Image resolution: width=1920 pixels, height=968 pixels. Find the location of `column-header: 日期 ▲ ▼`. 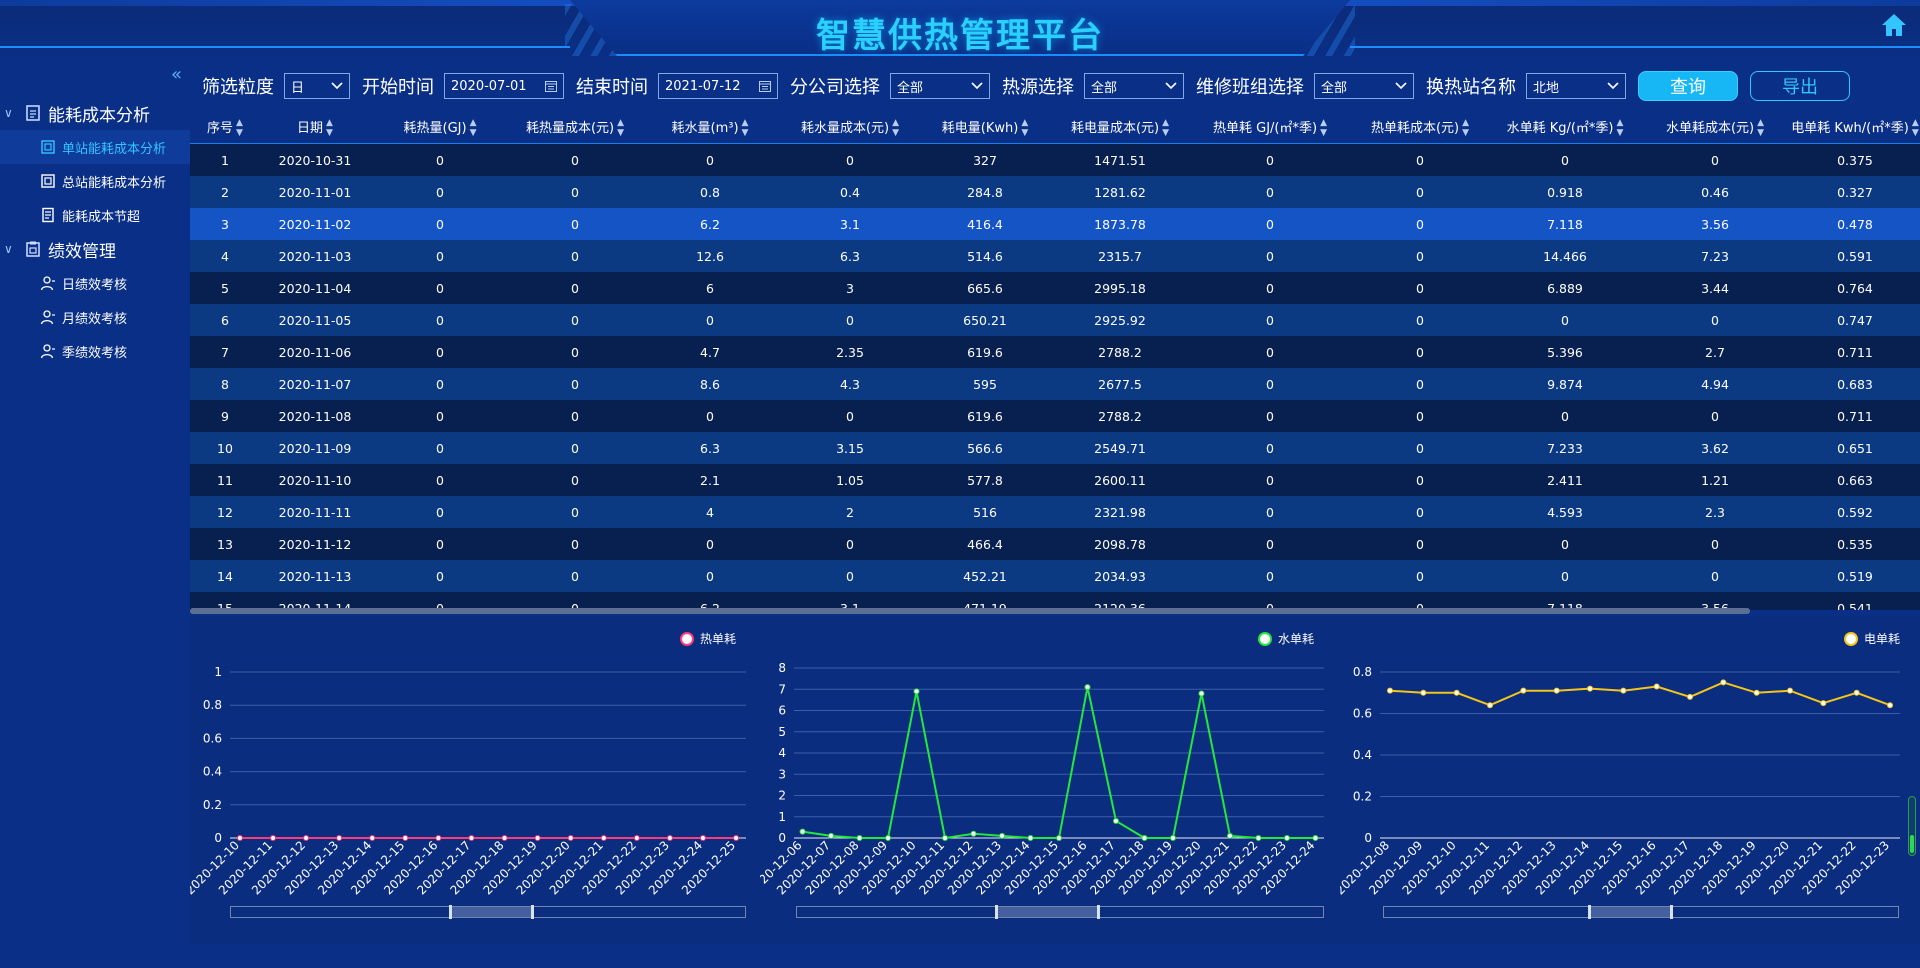

column-header: 日期 ▲ ▼ is located at coordinates (315, 127).